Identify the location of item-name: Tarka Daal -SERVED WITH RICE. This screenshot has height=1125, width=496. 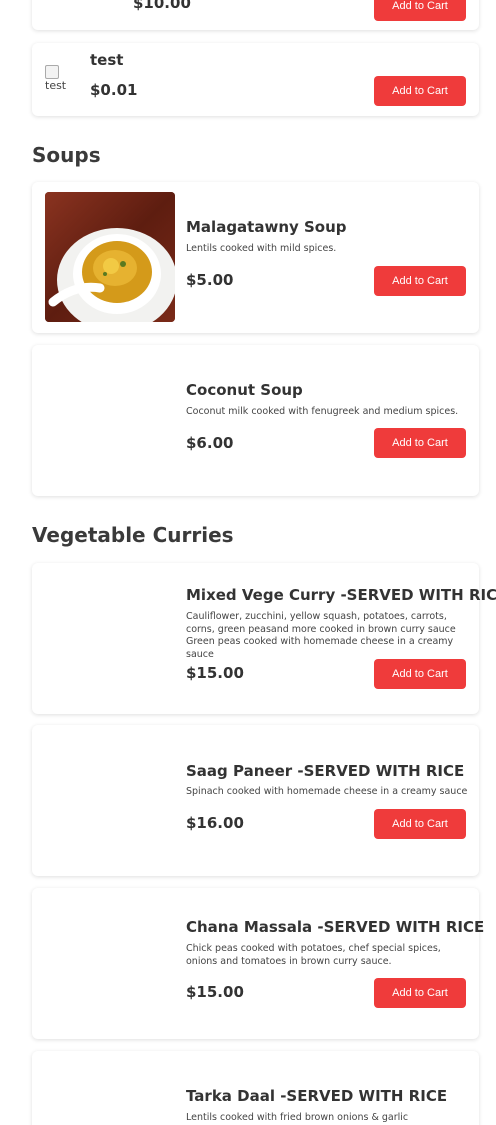
(317, 1096).